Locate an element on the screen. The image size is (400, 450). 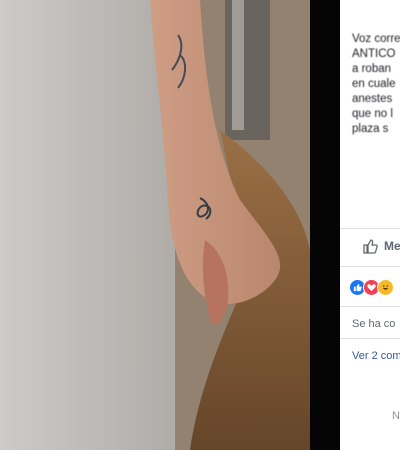
like-button: Me is located at coordinates (381, 246).